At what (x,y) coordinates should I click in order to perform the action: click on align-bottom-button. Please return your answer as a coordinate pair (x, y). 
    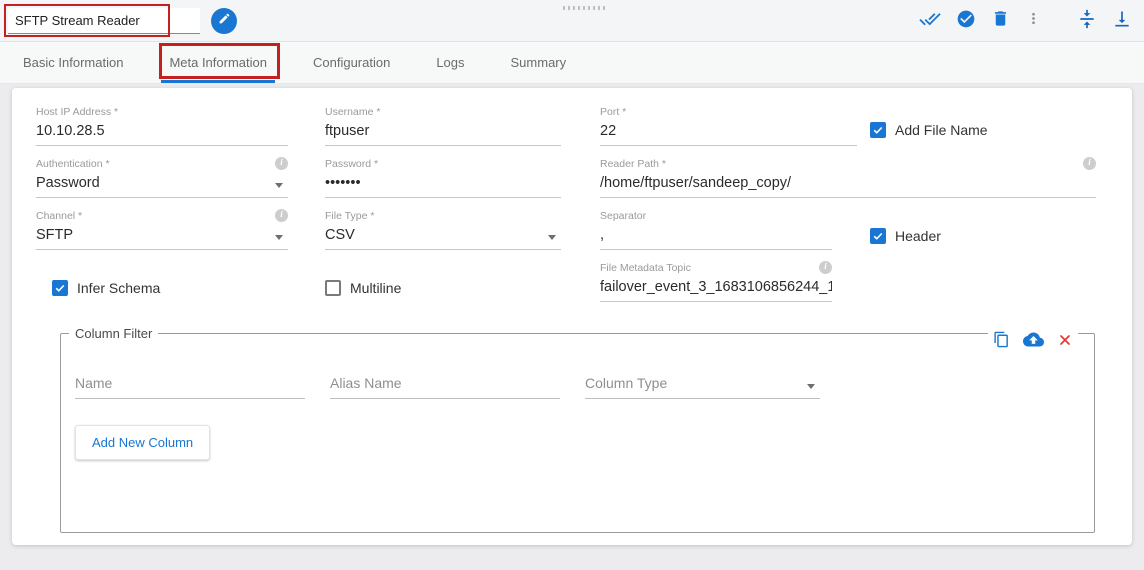
    Looking at the image, I should click on (1122, 21).